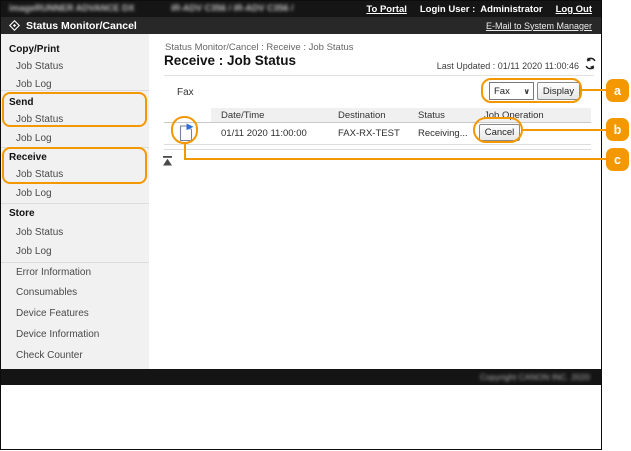 The width and height of the screenshot is (631, 451). Describe the element at coordinates (531, 90) in the screenshot. I see `callout-outline-filter` at that location.